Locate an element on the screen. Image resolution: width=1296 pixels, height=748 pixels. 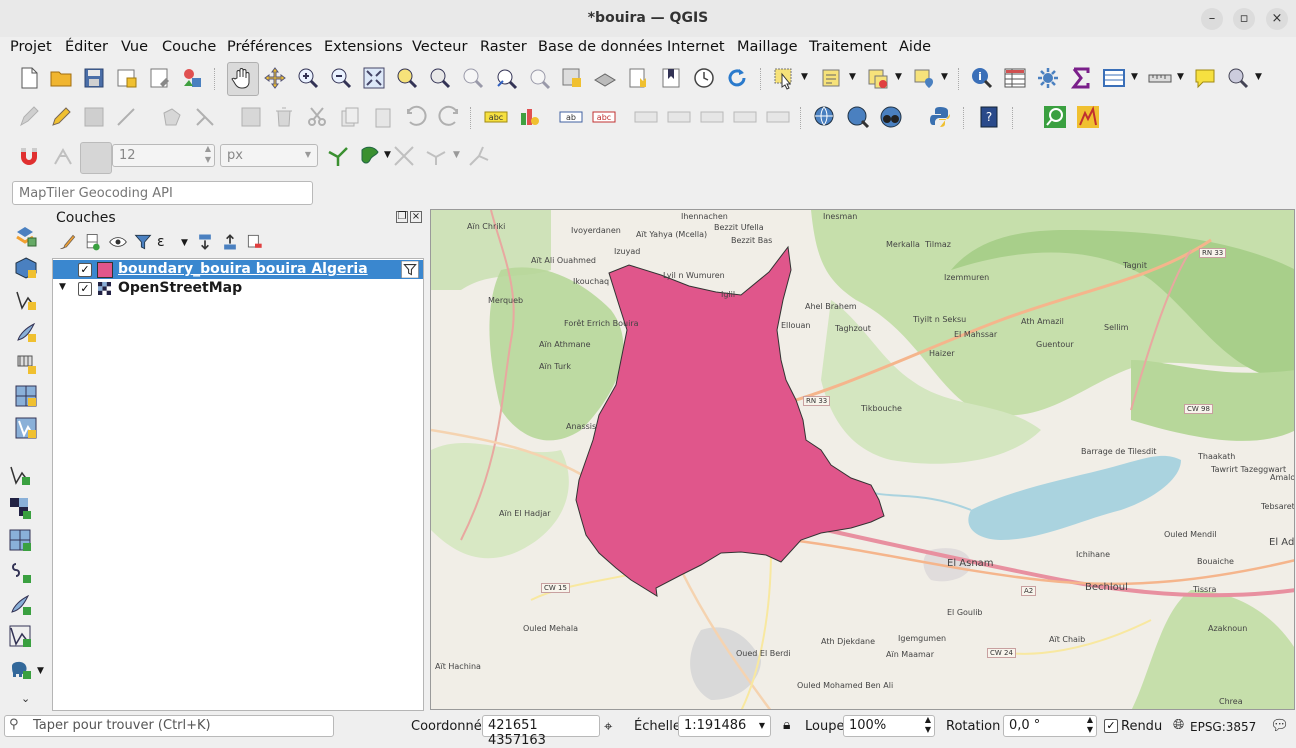
identify-features-icon: i is located at coordinates (982, 78).